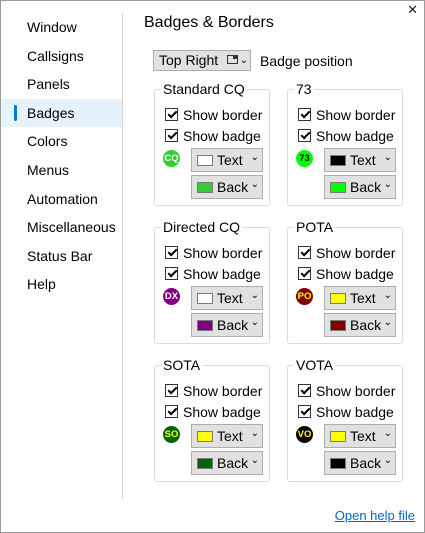  What do you see at coordinates (232, 59) in the screenshot?
I see `top-right-icon` at bounding box center [232, 59].